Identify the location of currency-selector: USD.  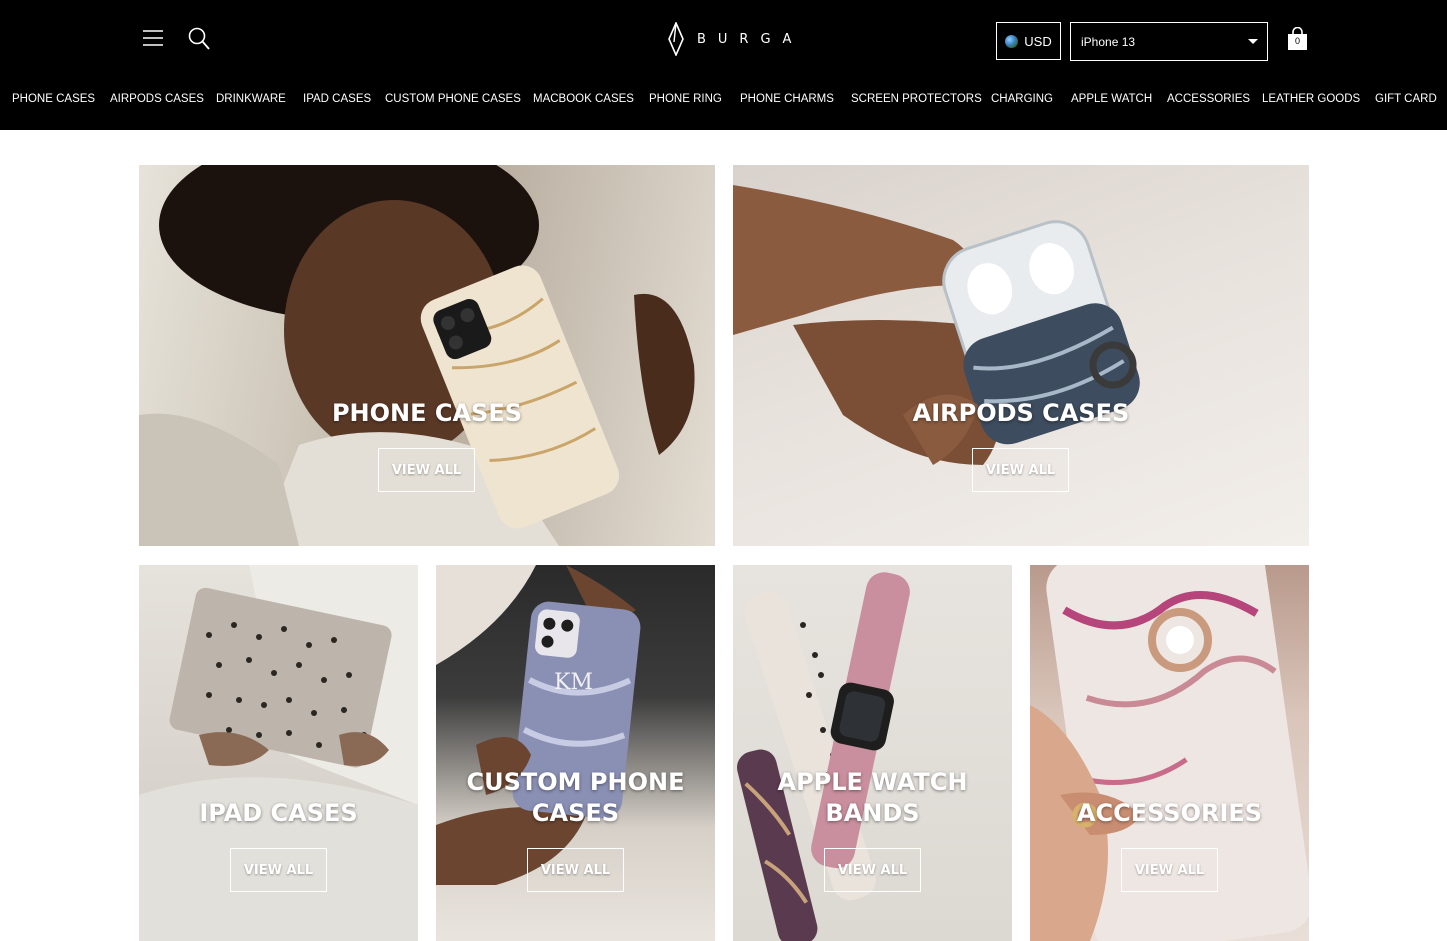
(1028, 41).